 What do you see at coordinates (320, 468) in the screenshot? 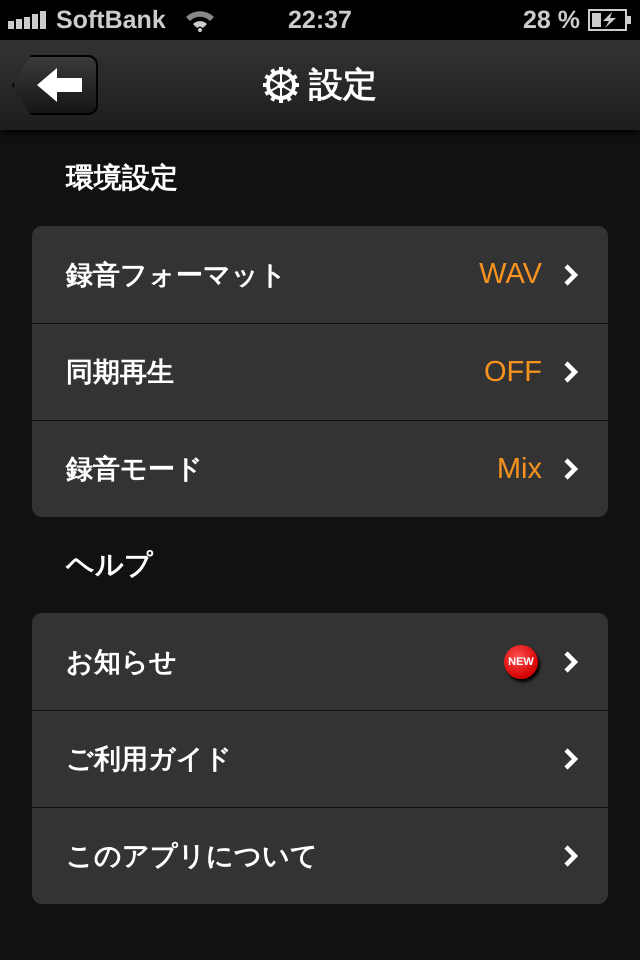
I see `settings-row: 録音モード Mix` at bounding box center [320, 468].